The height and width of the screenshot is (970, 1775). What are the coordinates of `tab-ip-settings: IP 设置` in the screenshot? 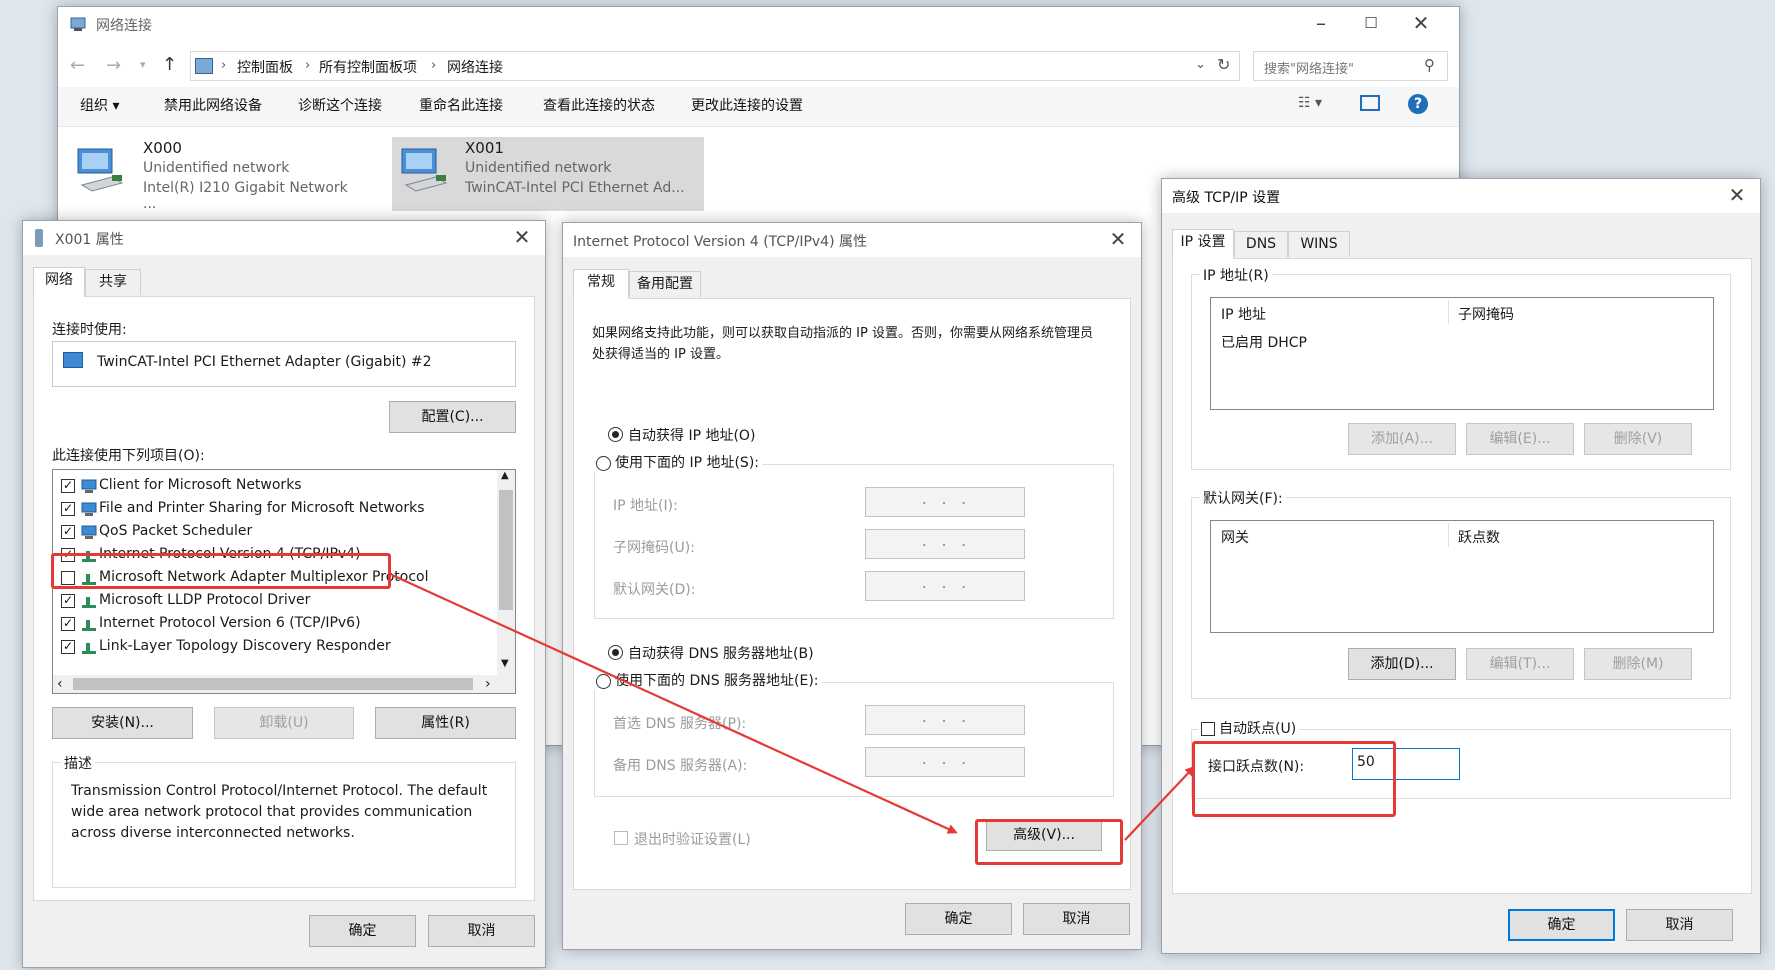 It's located at (1203, 244).